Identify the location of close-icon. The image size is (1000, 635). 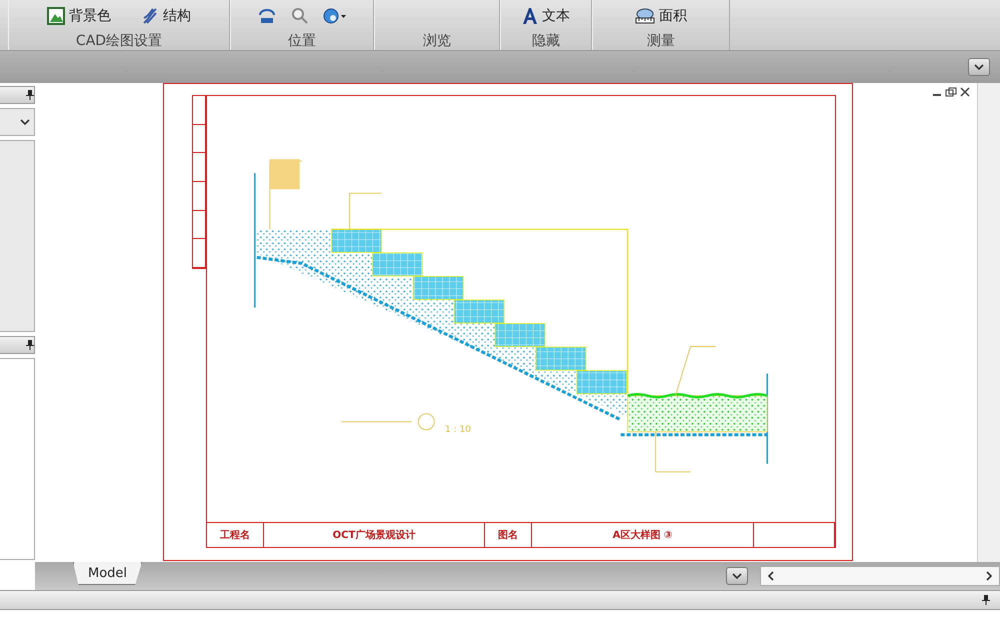
(965, 92).